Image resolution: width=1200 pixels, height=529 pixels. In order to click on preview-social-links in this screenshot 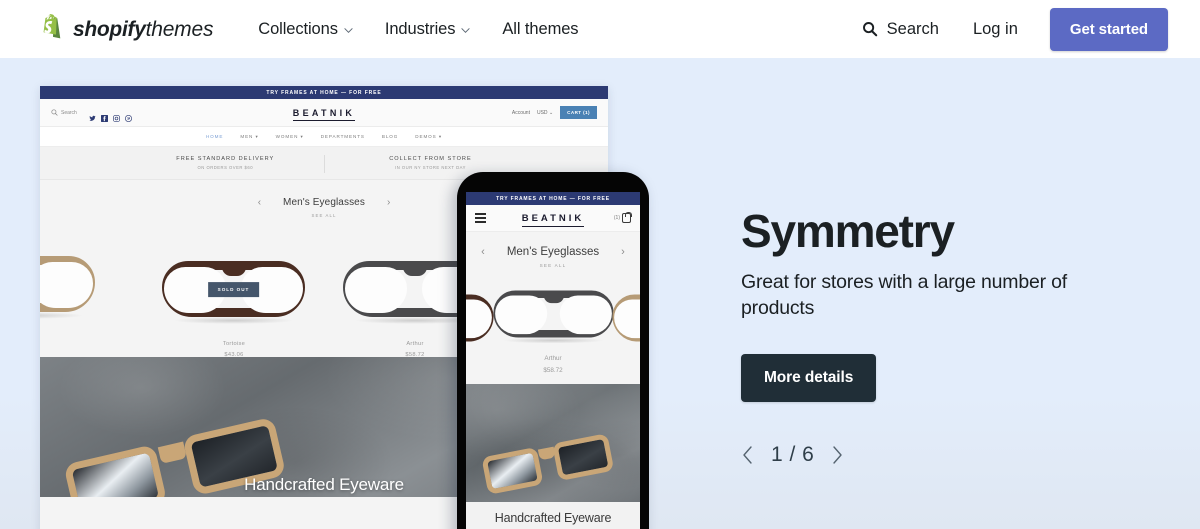, I will do `click(110, 115)`.